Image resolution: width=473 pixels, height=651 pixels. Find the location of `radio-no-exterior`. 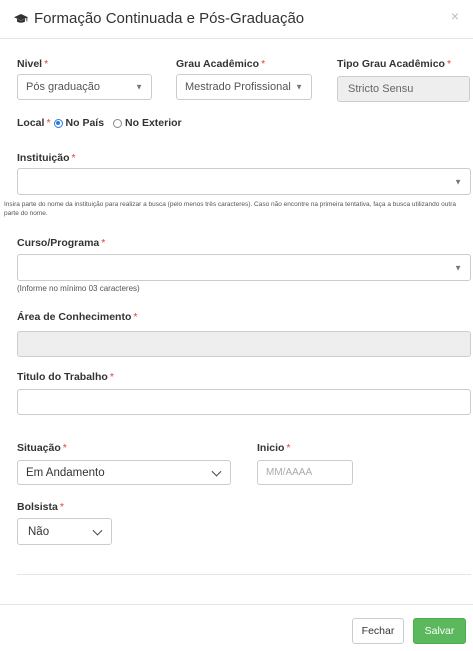

radio-no-exterior is located at coordinates (118, 123).